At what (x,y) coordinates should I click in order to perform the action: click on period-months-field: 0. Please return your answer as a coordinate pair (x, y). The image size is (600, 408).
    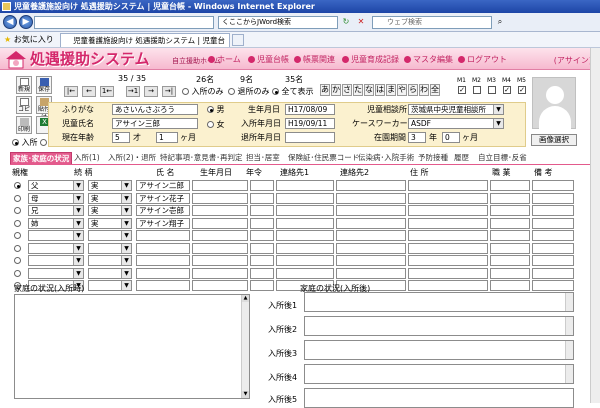
    Looking at the image, I should click on (451, 137).